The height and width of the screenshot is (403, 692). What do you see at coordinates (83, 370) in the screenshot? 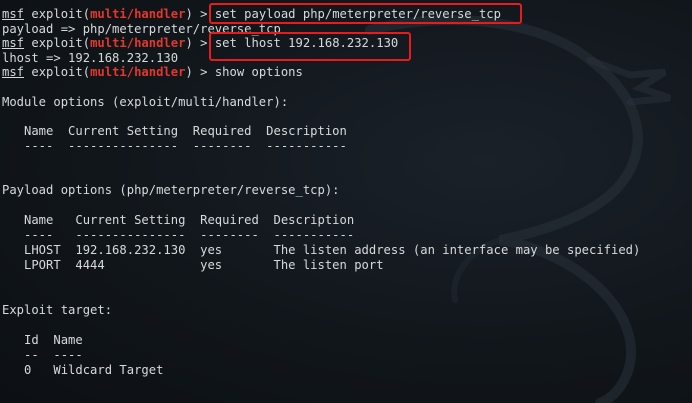
I see `exploit-target-row: 0 Wildcard Target` at bounding box center [83, 370].